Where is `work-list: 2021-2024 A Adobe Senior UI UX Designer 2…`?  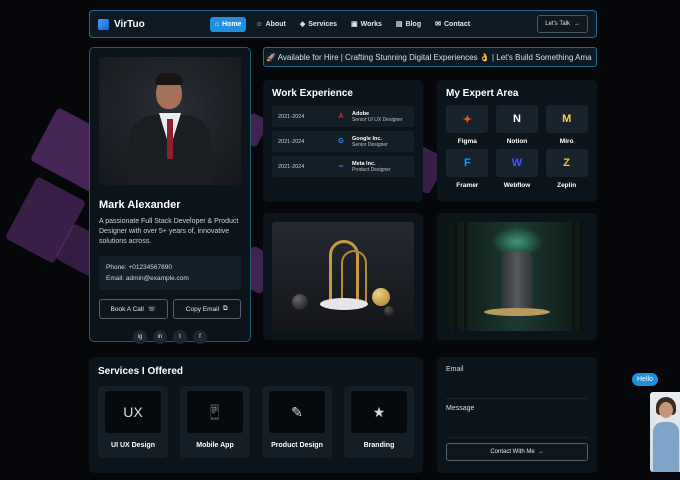
work-list: 2021-2024 A Adobe Senior UI UX Designer 2… is located at coordinates (343, 141).